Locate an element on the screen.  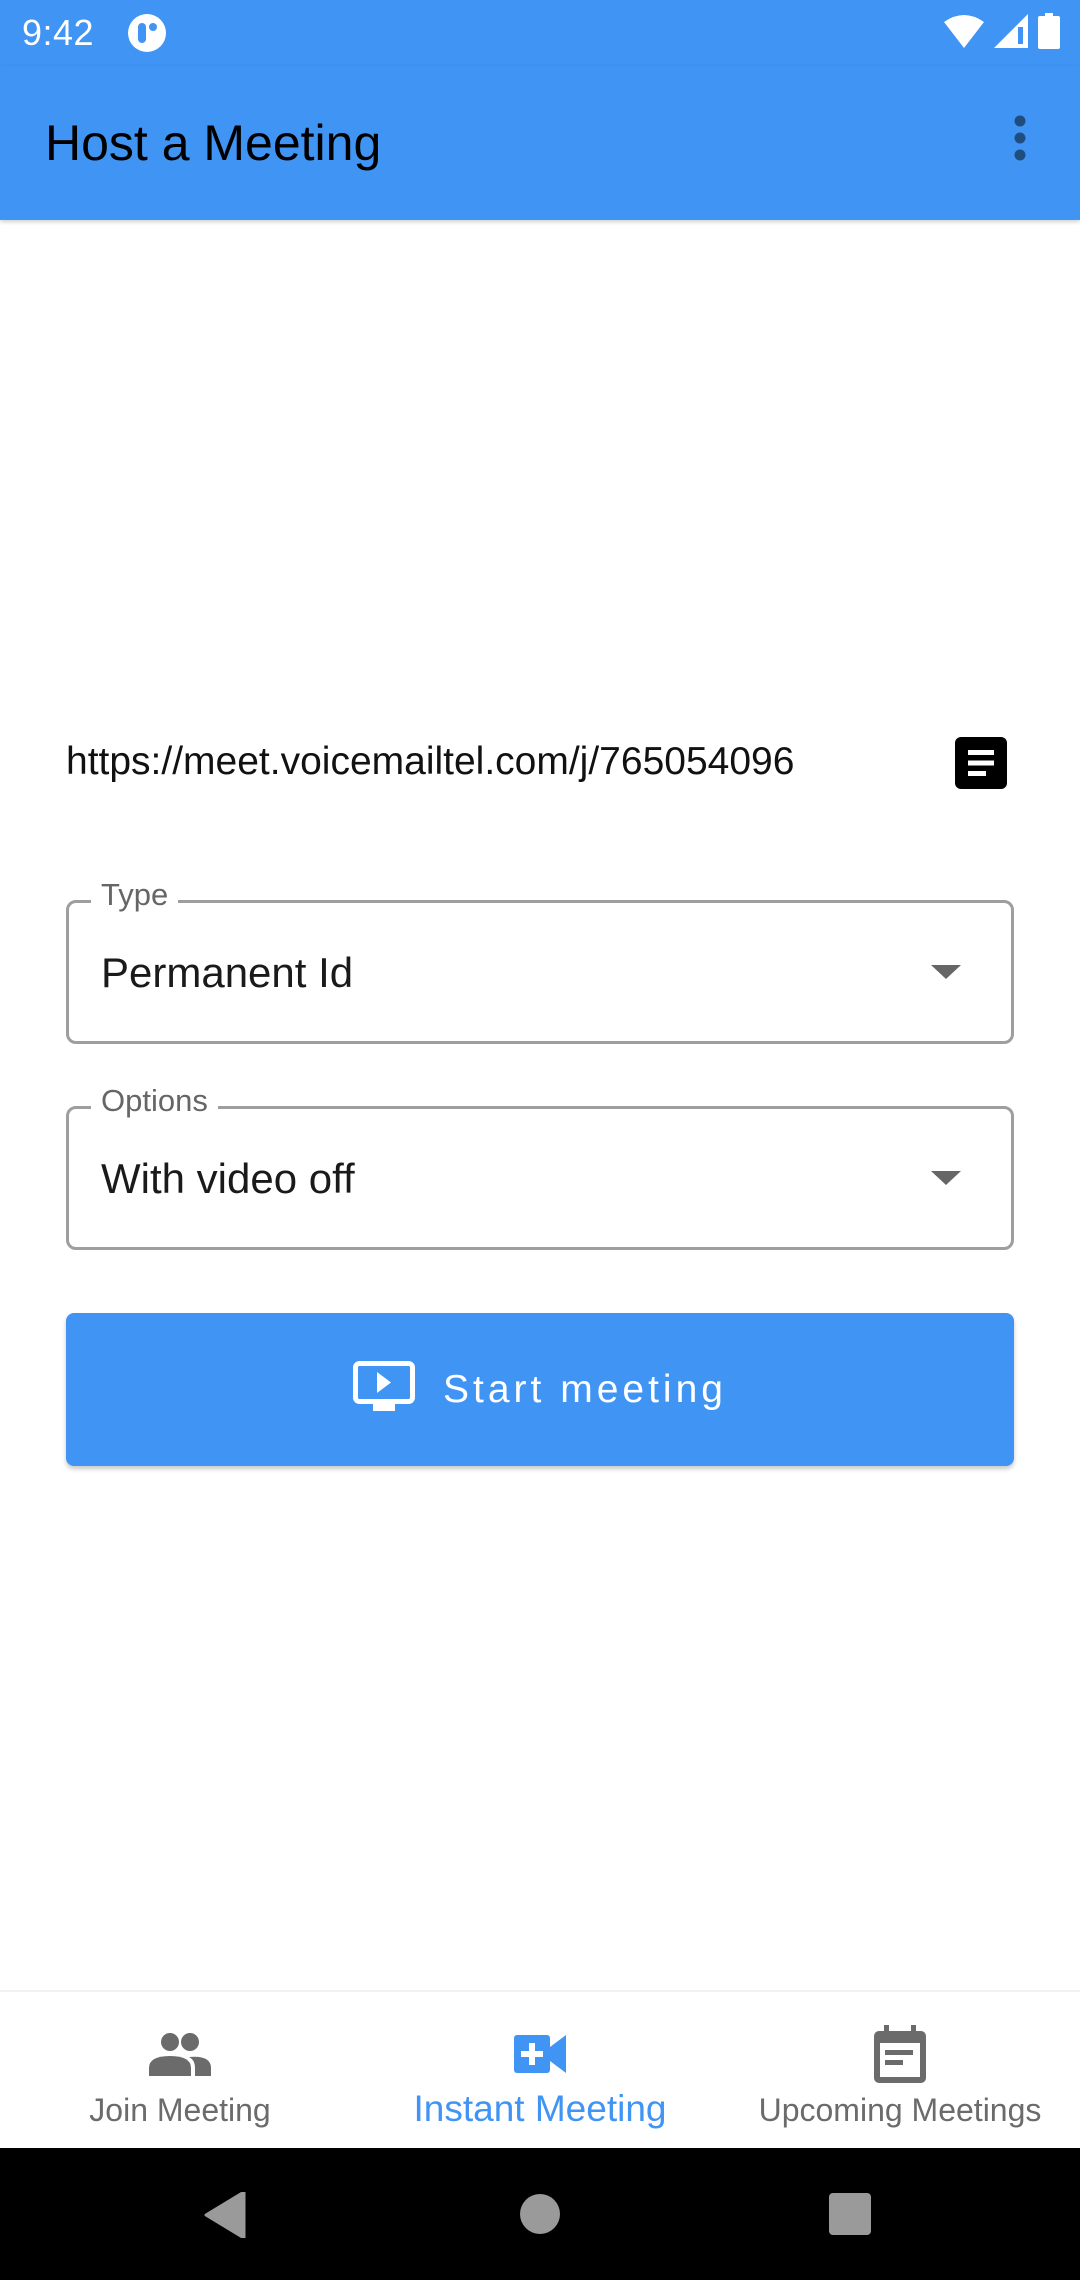
nav-label: Upcoming Meetings is located at coordinates (900, 2110).